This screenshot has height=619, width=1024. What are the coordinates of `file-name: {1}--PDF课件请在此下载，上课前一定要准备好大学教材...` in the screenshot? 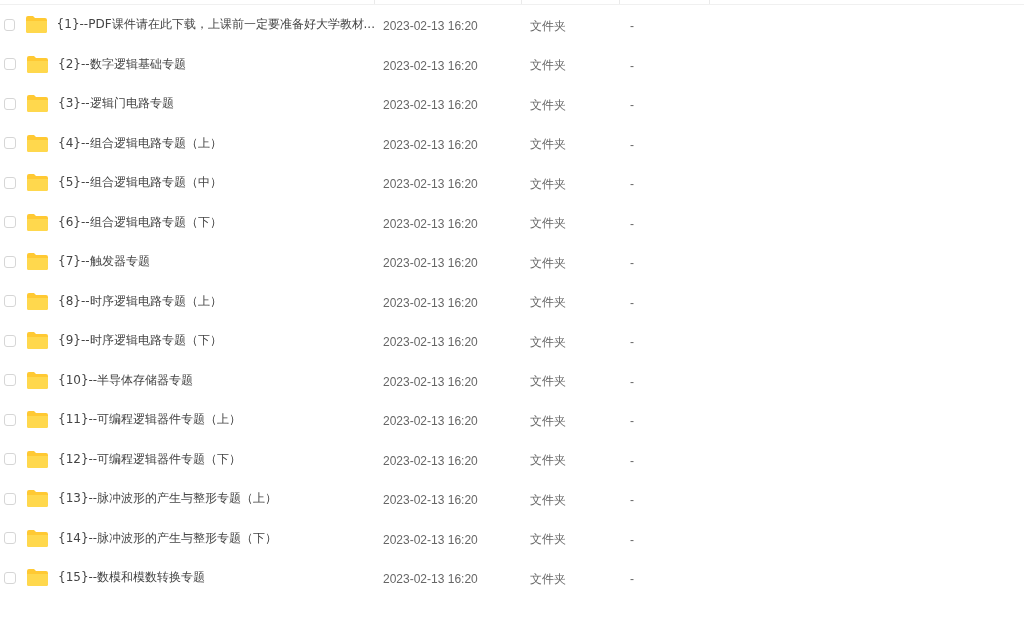 It's located at (215, 25).